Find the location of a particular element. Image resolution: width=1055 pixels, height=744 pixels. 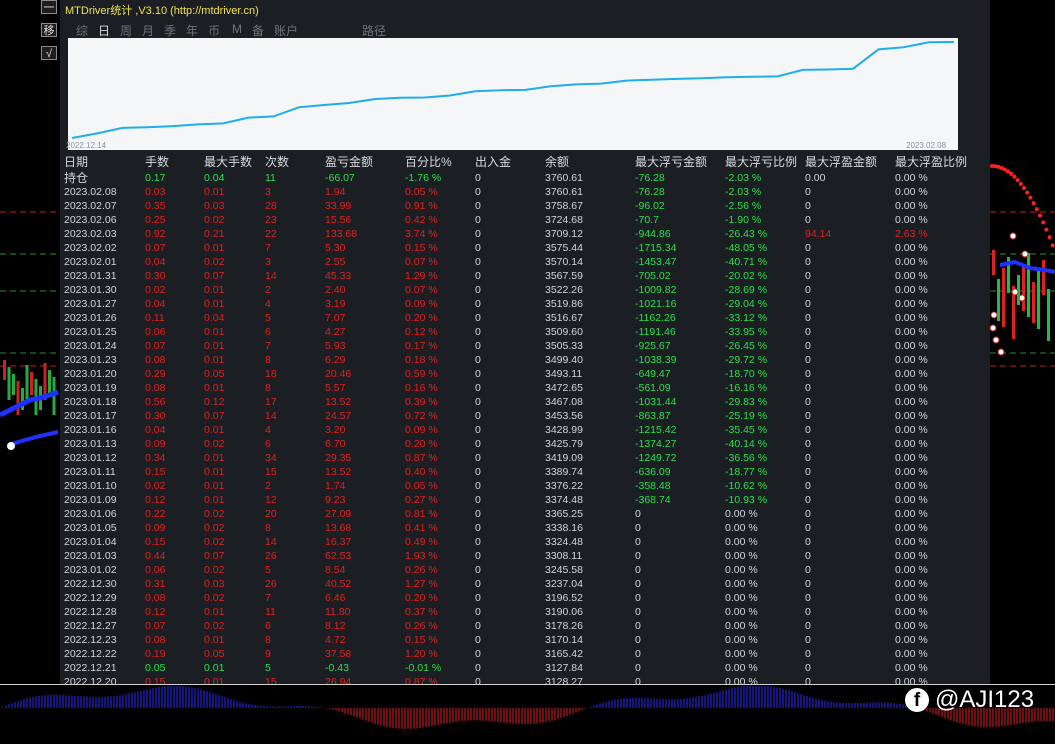

cell-count: 7 is located at coordinates (268, 248).